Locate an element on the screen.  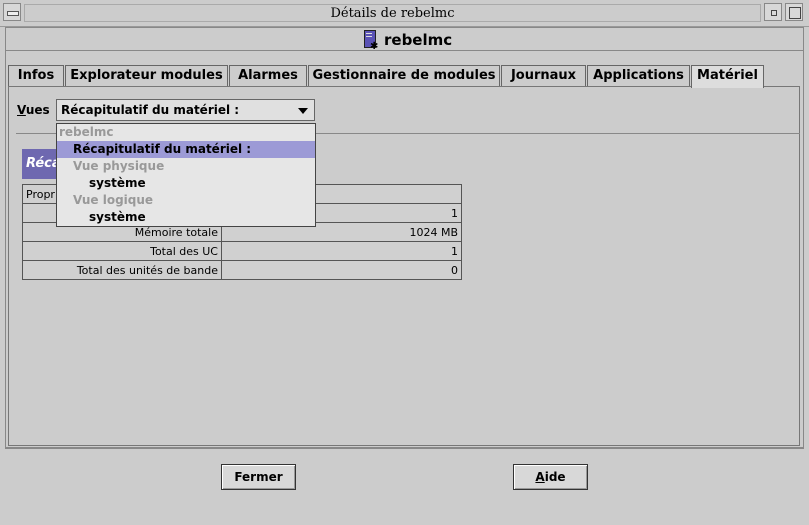
chevron-down-icon is located at coordinates (303, 111).